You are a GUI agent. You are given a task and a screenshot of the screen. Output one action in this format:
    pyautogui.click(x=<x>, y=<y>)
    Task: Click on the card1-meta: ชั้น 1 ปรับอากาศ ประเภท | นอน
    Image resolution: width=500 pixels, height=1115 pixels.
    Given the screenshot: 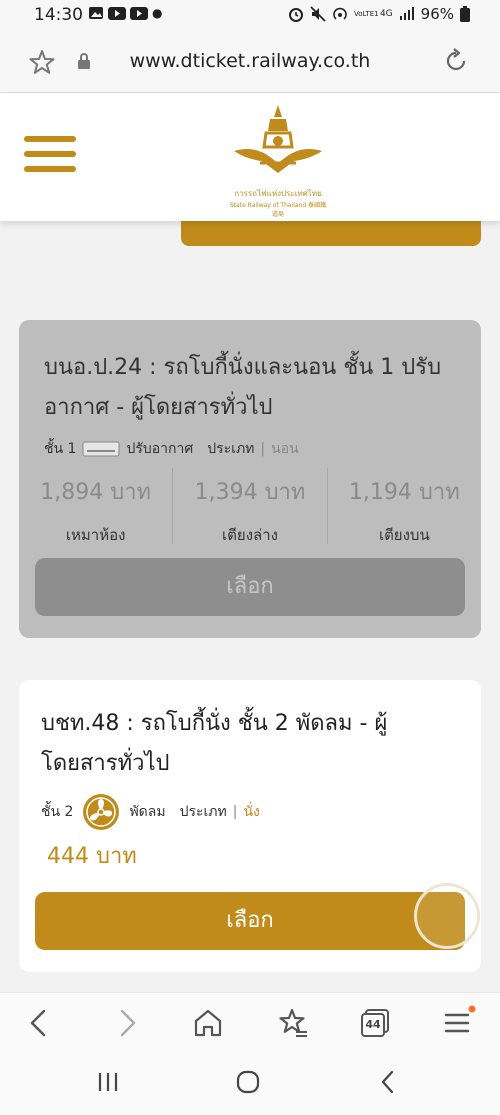 What is the action you would take?
    pyautogui.click(x=171, y=449)
    